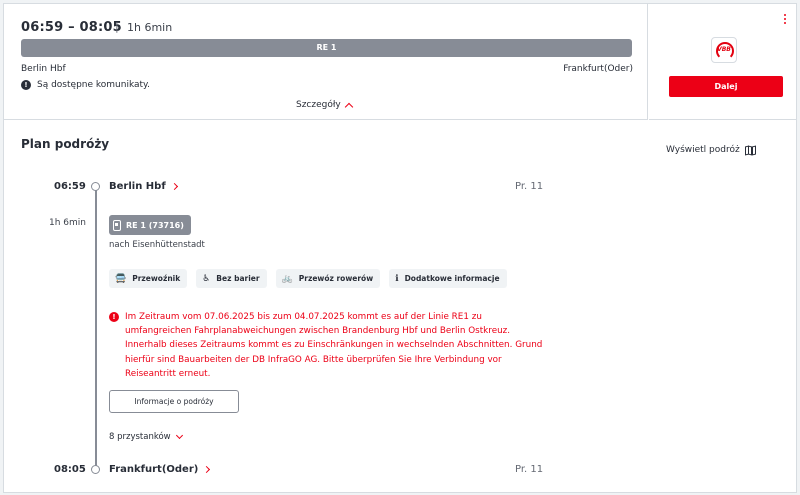  Describe the element at coordinates (529, 469) in the screenshot. I see `arrival-platform: Pr. 11` at that location.